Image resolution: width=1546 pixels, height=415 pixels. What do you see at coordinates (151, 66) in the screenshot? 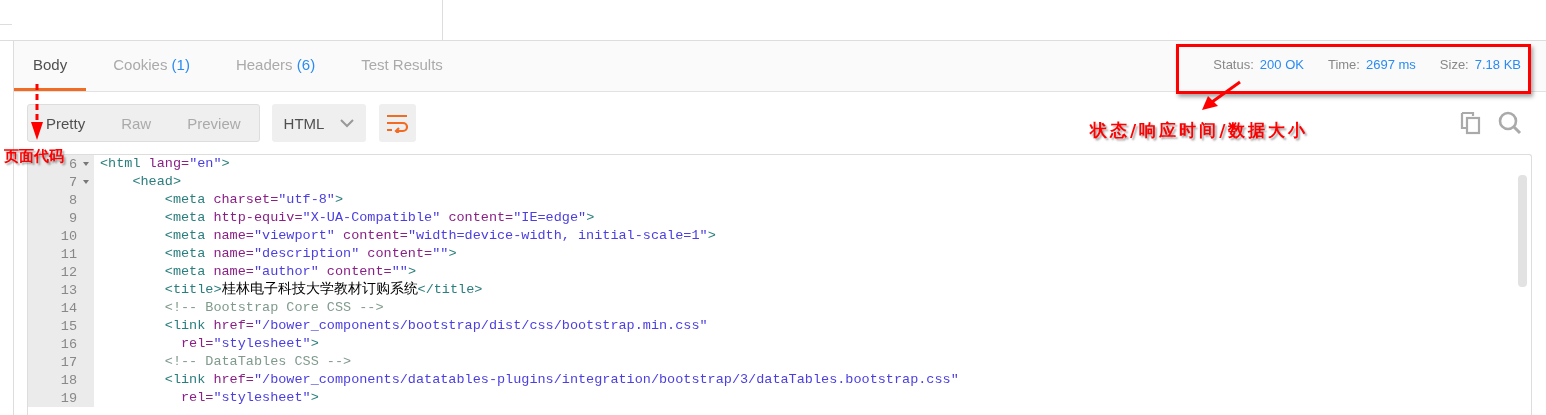
I see `response-tab: Cookies (1)` at bounding box center [151, 66].